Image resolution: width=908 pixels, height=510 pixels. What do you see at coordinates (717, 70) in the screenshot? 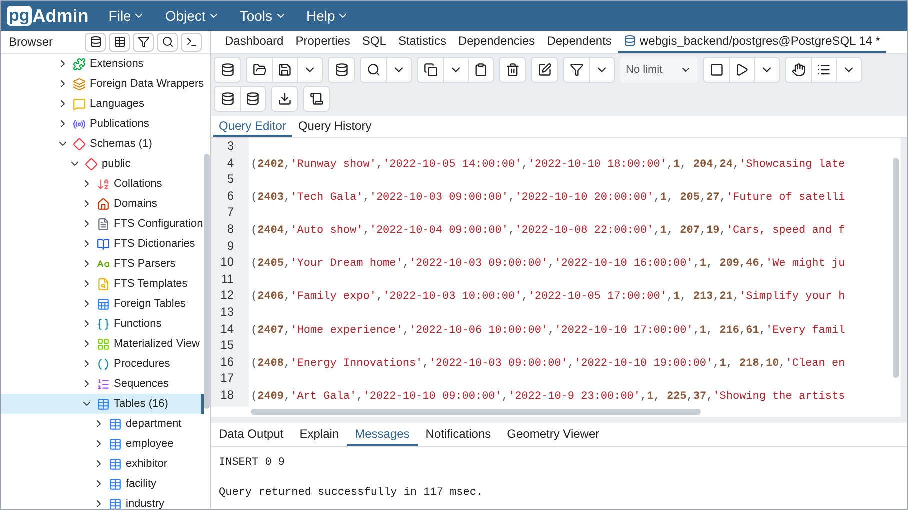
I see `stop-icon` at bounding box center [717, 70].